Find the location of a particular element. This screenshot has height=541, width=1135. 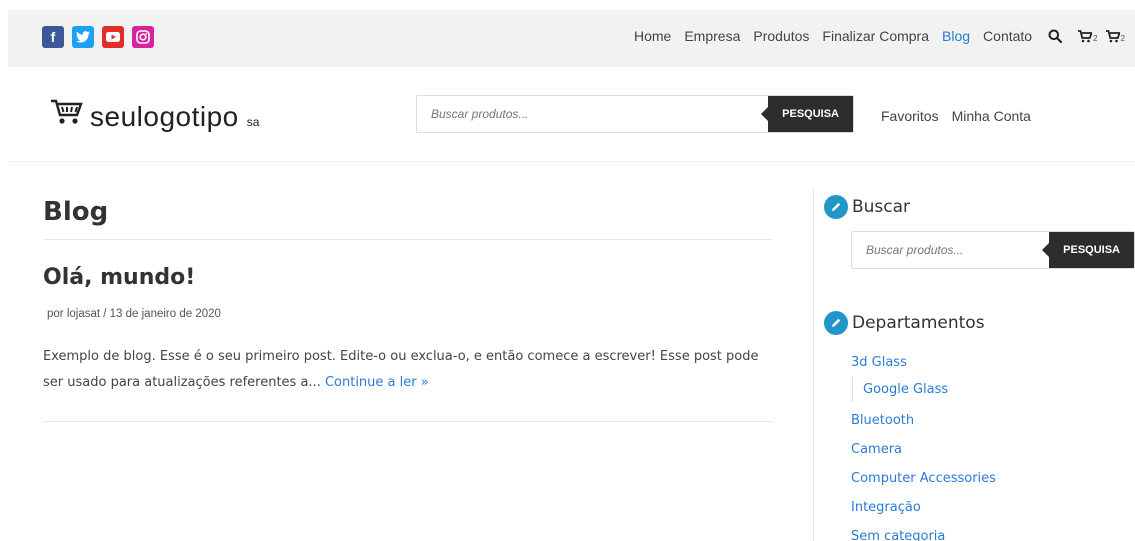

nav-finalizar-compra: Finalizar Compra is located at coordinates (875, 36).